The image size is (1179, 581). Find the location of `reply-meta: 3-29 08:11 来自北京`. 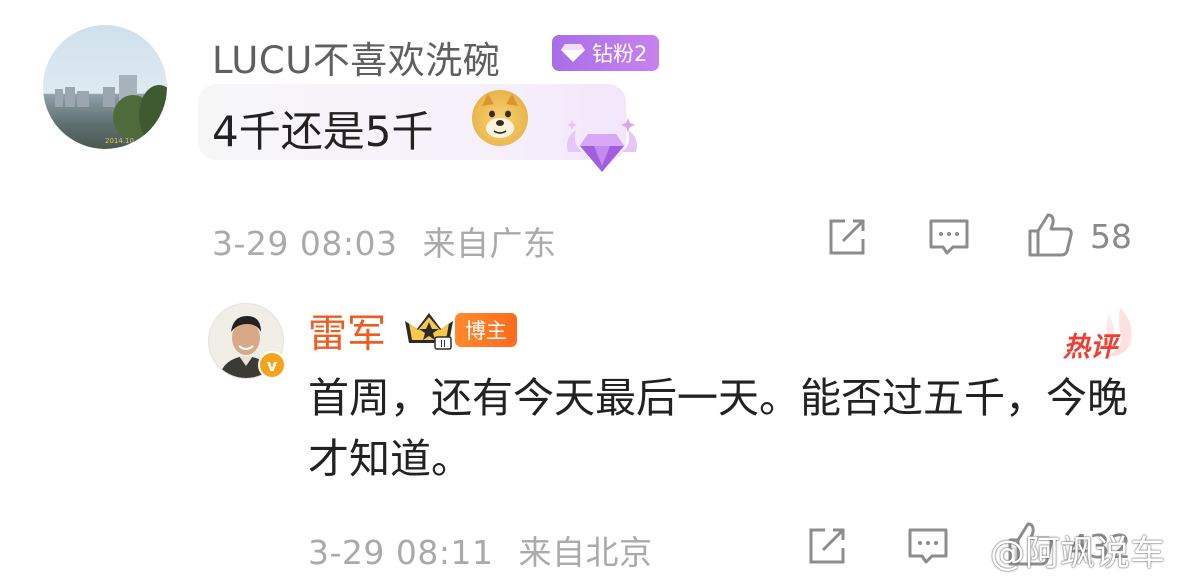

reply-meta: 3-29 08:11 来自北京 is located at coordinates (480, 550).